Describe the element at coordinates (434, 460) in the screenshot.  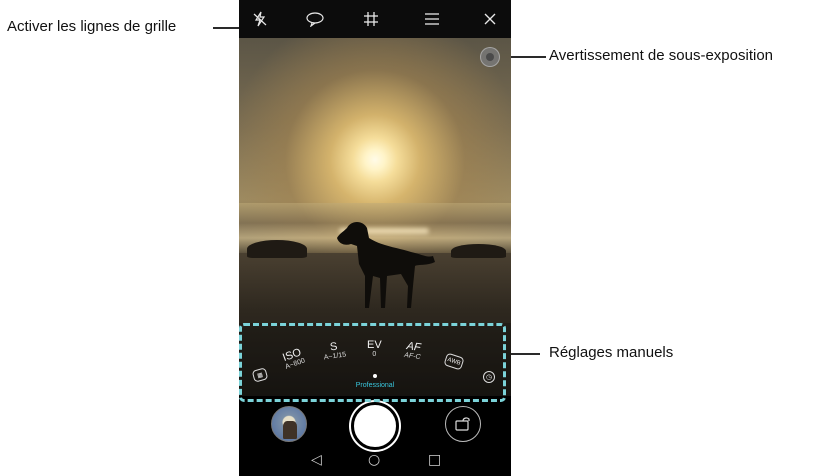
I see `nav-recent-icon: □` at that location.